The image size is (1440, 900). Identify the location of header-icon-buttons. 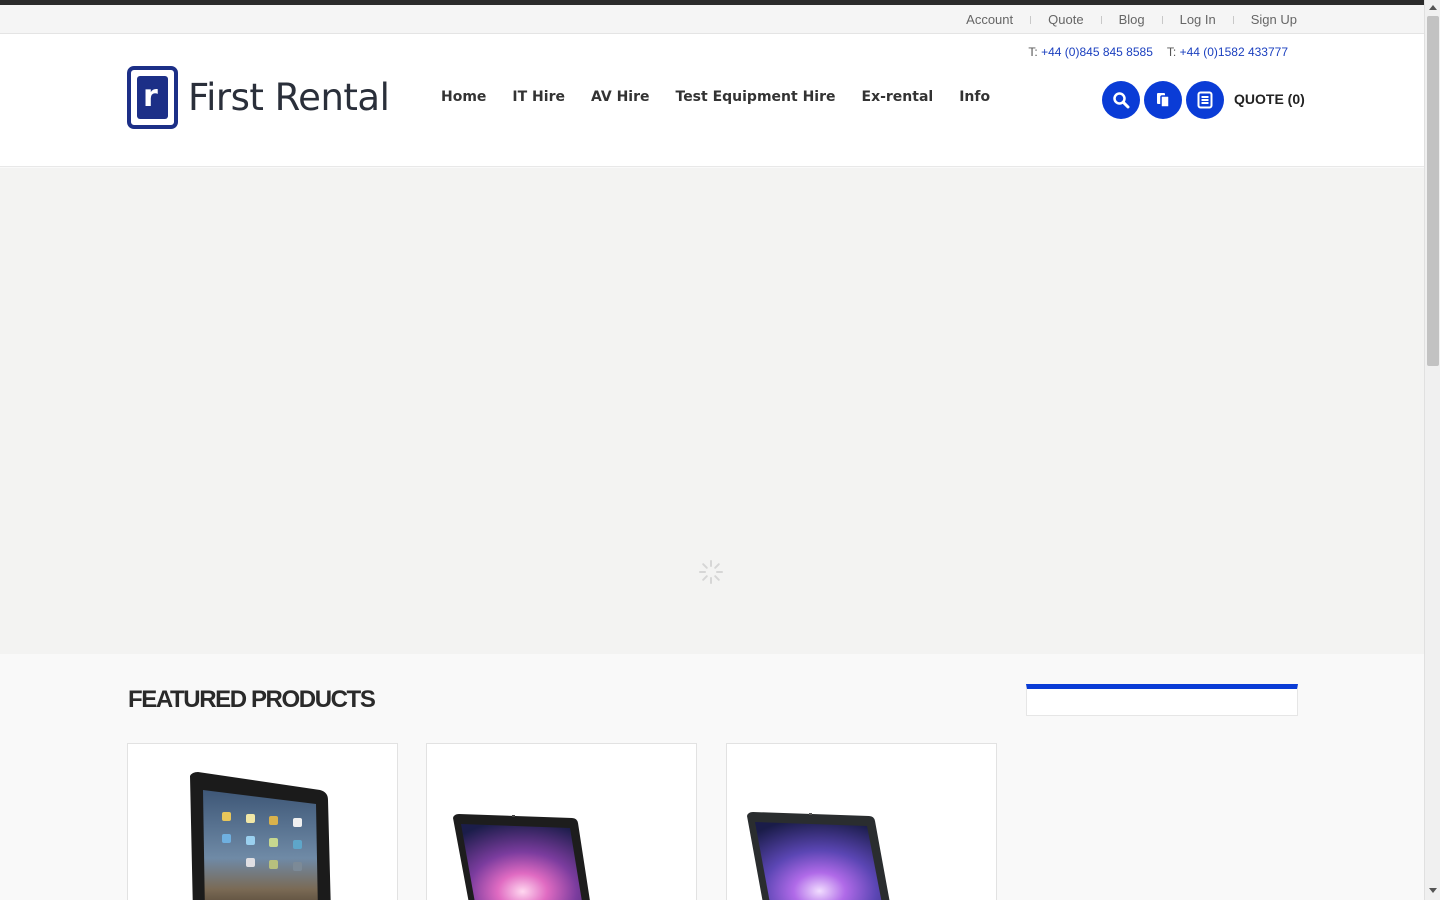
(1163, 100).